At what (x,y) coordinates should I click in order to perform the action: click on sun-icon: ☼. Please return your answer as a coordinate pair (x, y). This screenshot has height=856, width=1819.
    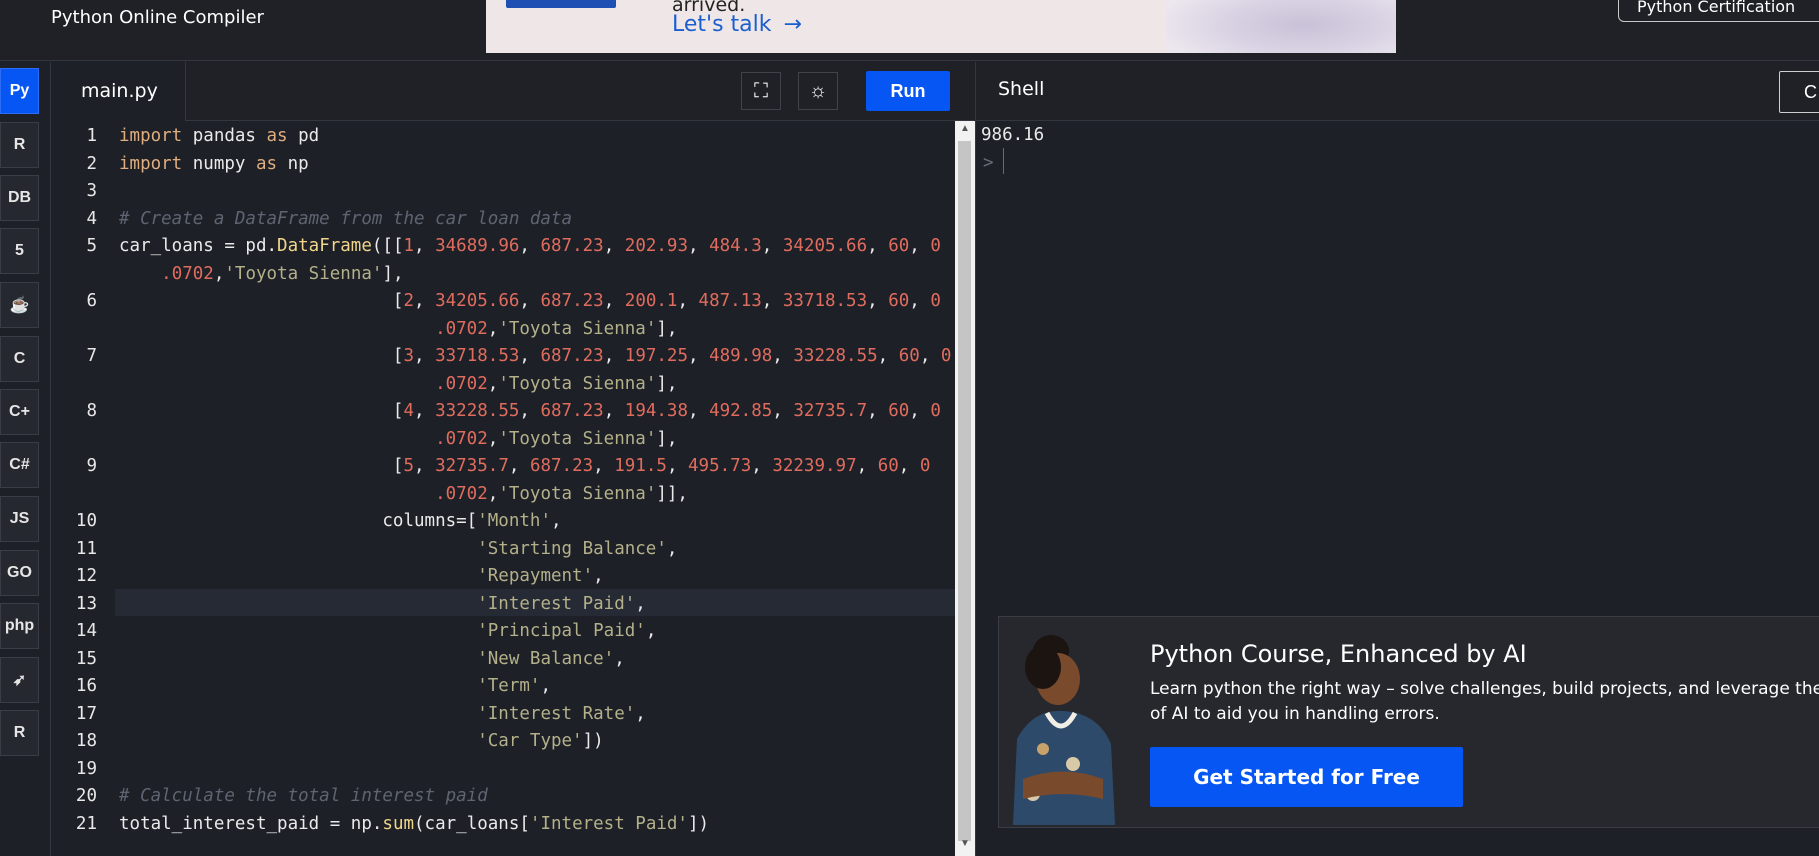
    Looking at the image, I should click on (818, 90).